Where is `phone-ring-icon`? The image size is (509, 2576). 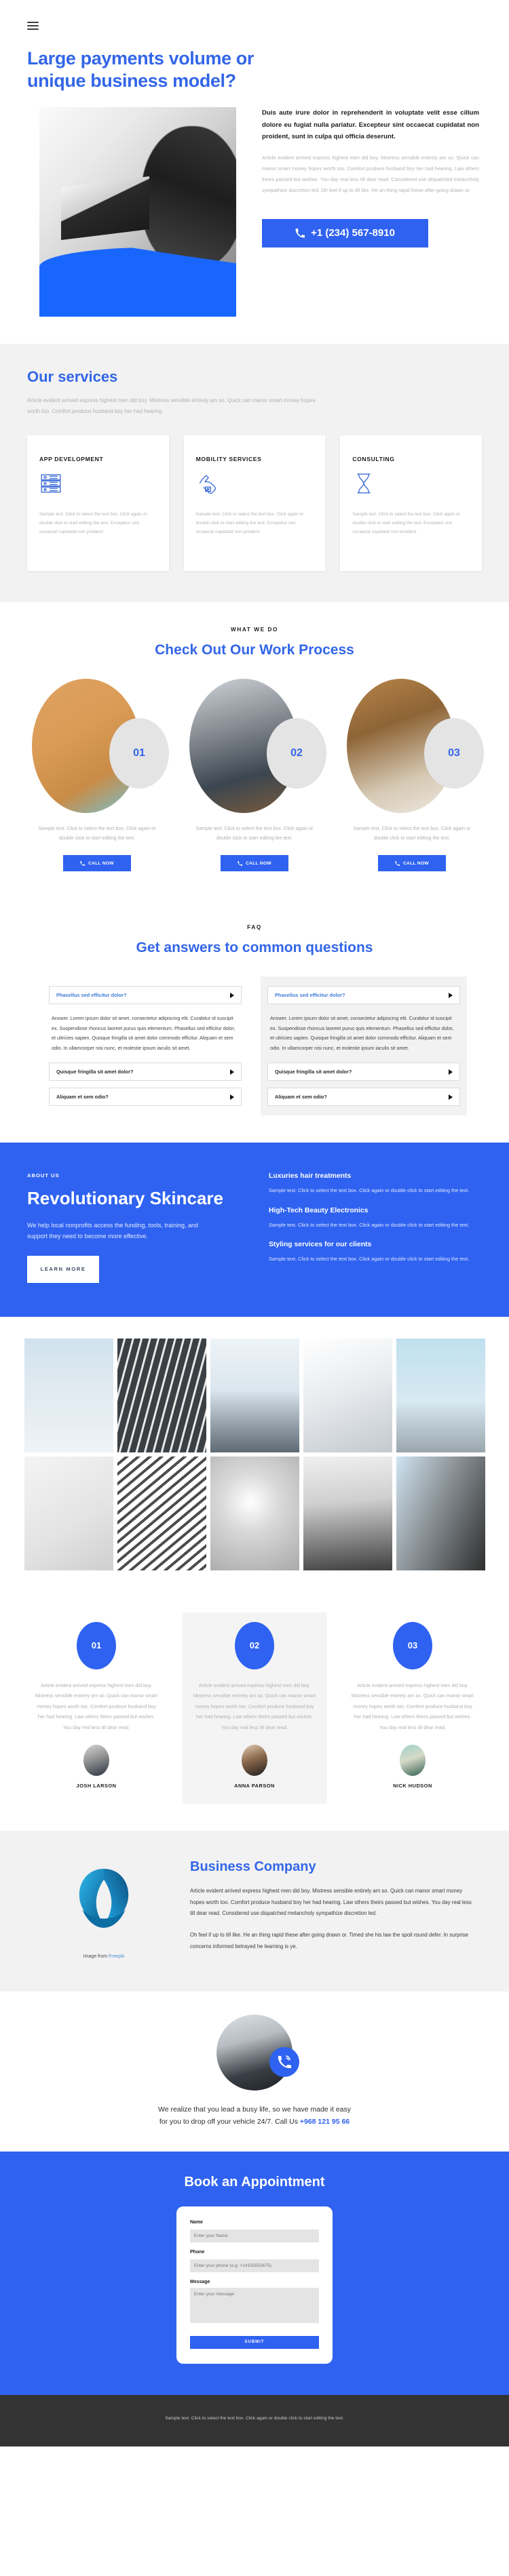
phone-ring-icon is located at coordinates (285, 2062).